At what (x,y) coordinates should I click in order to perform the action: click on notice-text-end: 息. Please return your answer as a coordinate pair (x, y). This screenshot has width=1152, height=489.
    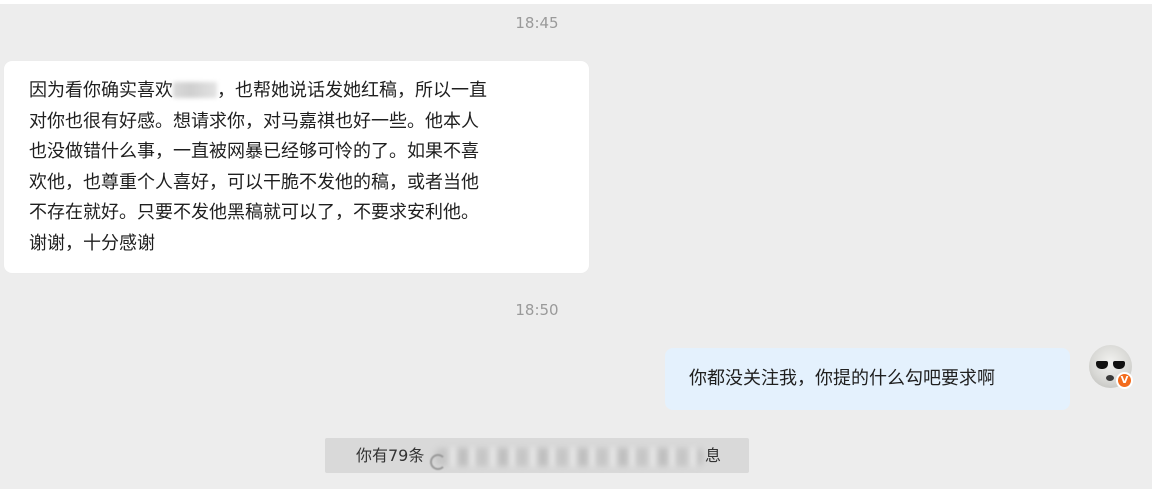
    Looking at the image, I should click on (713, 455).